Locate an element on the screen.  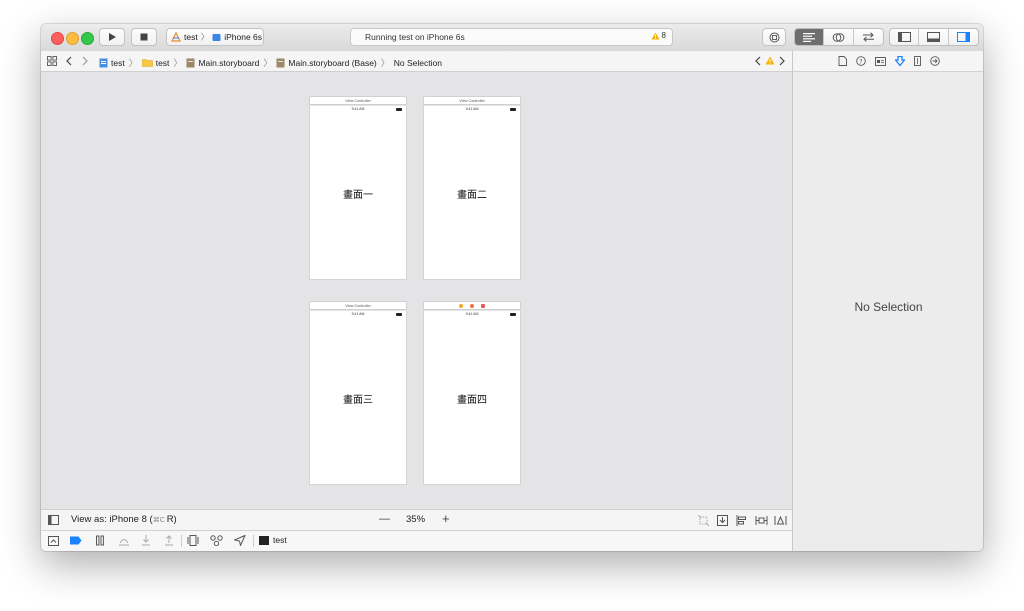
debug-bar: test is located at coordinates (416, 540).